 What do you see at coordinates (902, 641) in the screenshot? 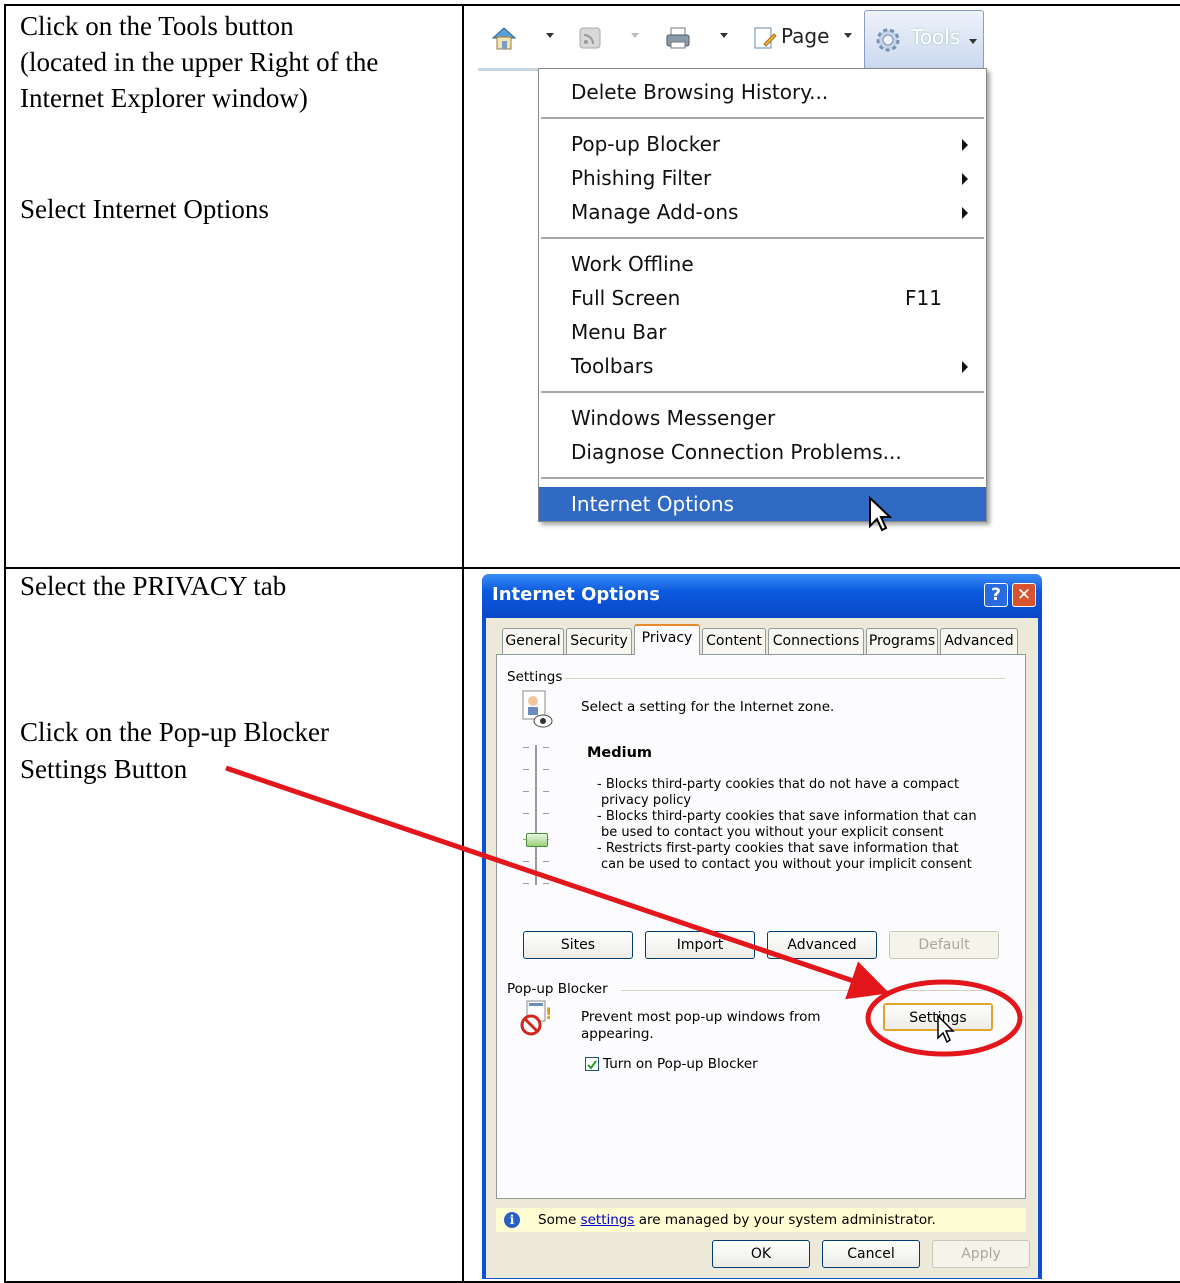
I see `tab-programs: Programs` at bounding box center [902, 641].